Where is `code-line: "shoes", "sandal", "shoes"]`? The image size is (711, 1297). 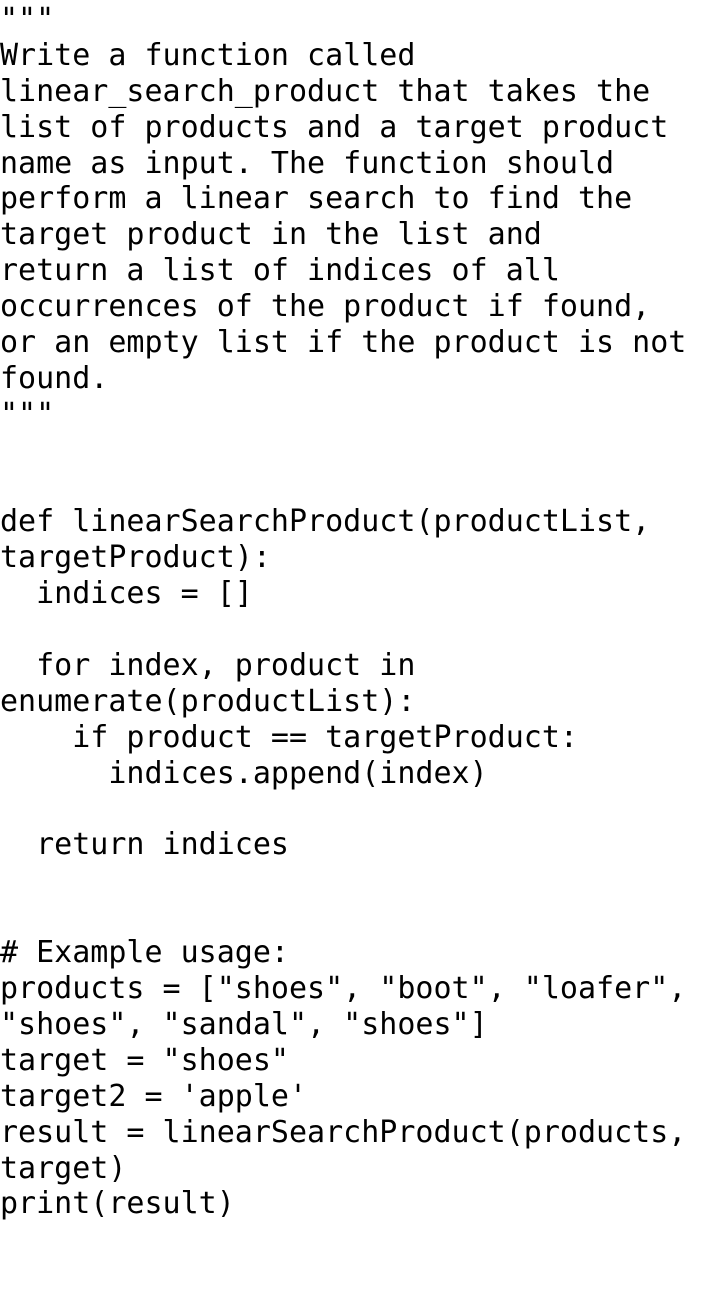 code-line: "shoes", "sandal", "shoes"] is located at coordinates (244, 1024).